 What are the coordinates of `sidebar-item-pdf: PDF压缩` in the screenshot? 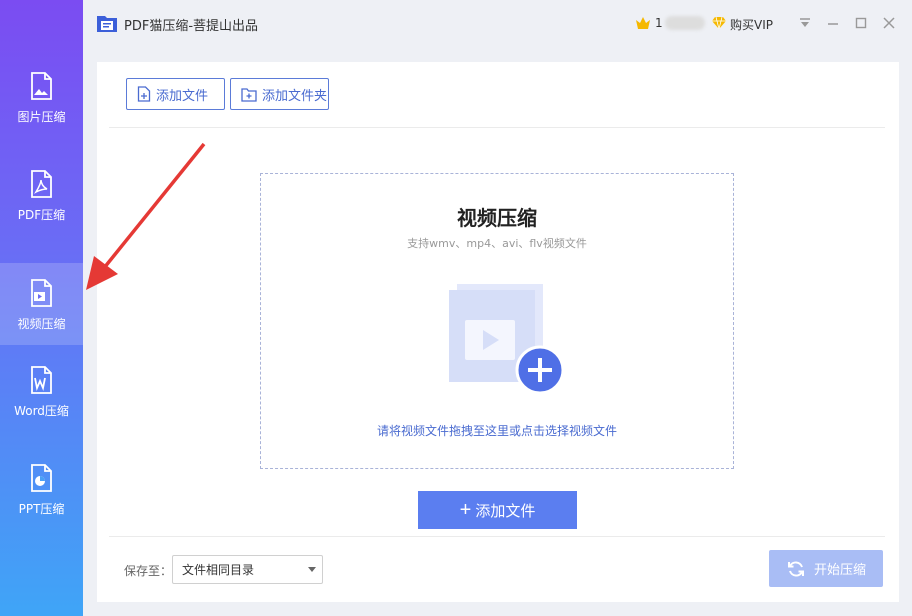 It's located at (41, 195).